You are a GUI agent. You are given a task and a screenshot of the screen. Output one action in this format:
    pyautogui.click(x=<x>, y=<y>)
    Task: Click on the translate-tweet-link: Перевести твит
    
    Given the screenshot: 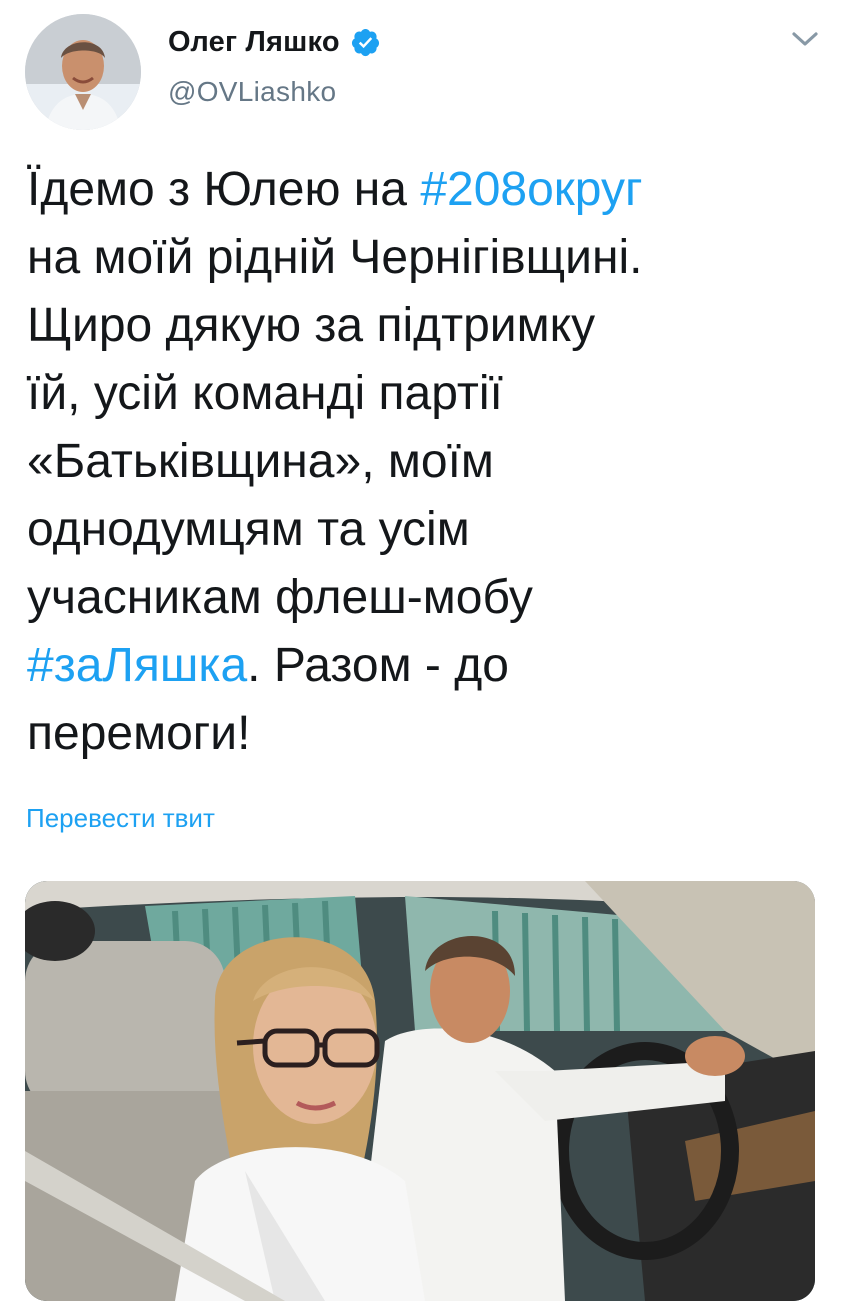 What is the action you would take?
    pyautogui.click(x=120, y=818)
    